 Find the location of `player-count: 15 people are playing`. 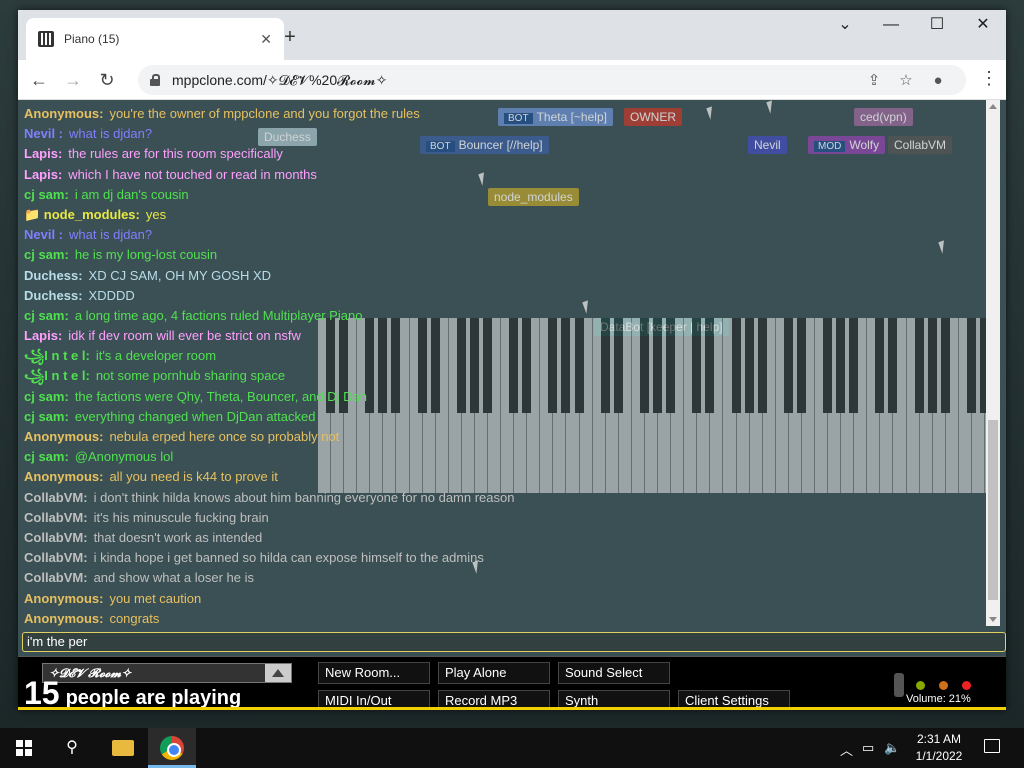

player-count: 15 people are playing is located at coordinates (132, 692).